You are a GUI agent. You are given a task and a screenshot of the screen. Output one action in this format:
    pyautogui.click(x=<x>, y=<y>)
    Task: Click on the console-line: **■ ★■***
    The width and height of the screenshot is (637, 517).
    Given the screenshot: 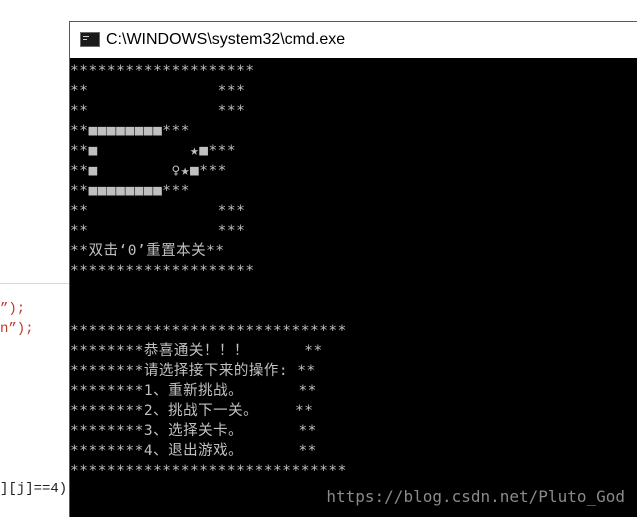 What is the action you would take?
    pyautogui.click(x=153, y=151)
    